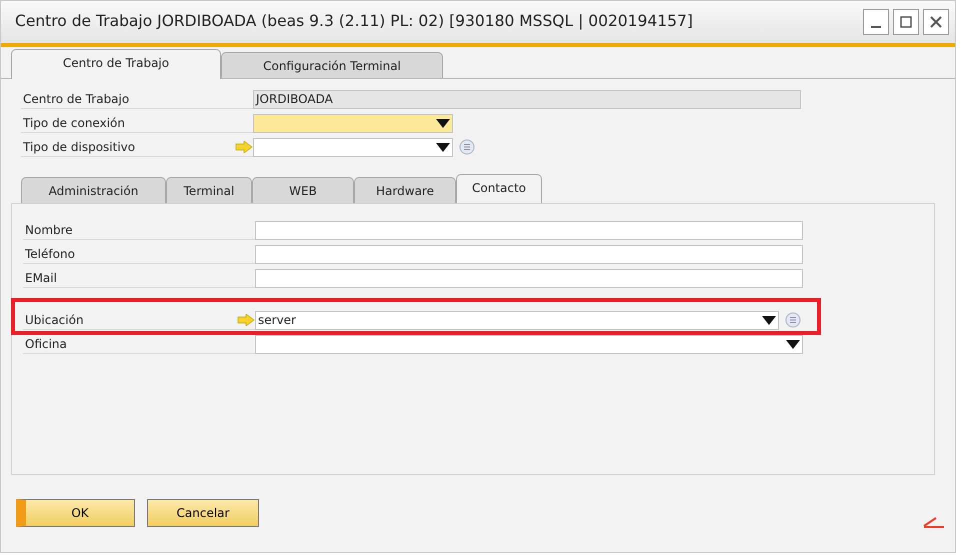  Describe the element at coordinates (209, 190) in the screenshot. I see `tab: Terminal` at that location.